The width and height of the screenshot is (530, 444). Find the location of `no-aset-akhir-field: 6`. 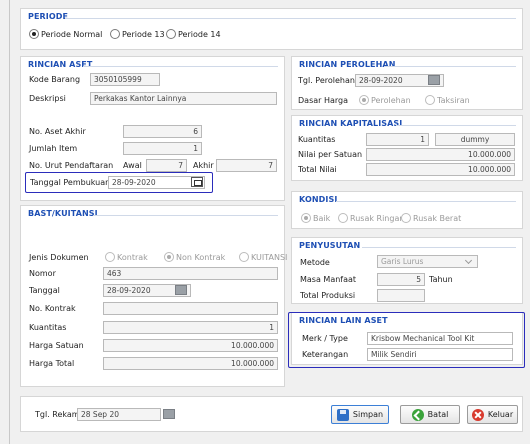

no-aset-akhir-field: 6 is located at coordinates (162, 131).